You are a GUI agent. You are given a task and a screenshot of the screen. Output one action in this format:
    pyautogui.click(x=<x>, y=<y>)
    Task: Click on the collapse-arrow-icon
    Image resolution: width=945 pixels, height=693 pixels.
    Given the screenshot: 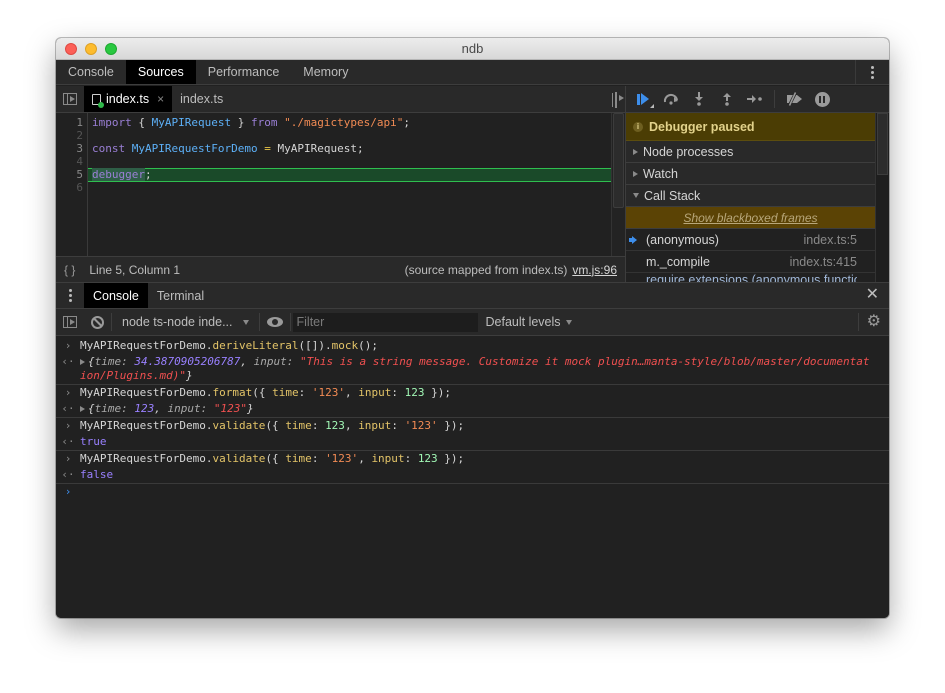 What is the action you would take?
    pyautogui.click(x=636, y=195)
    